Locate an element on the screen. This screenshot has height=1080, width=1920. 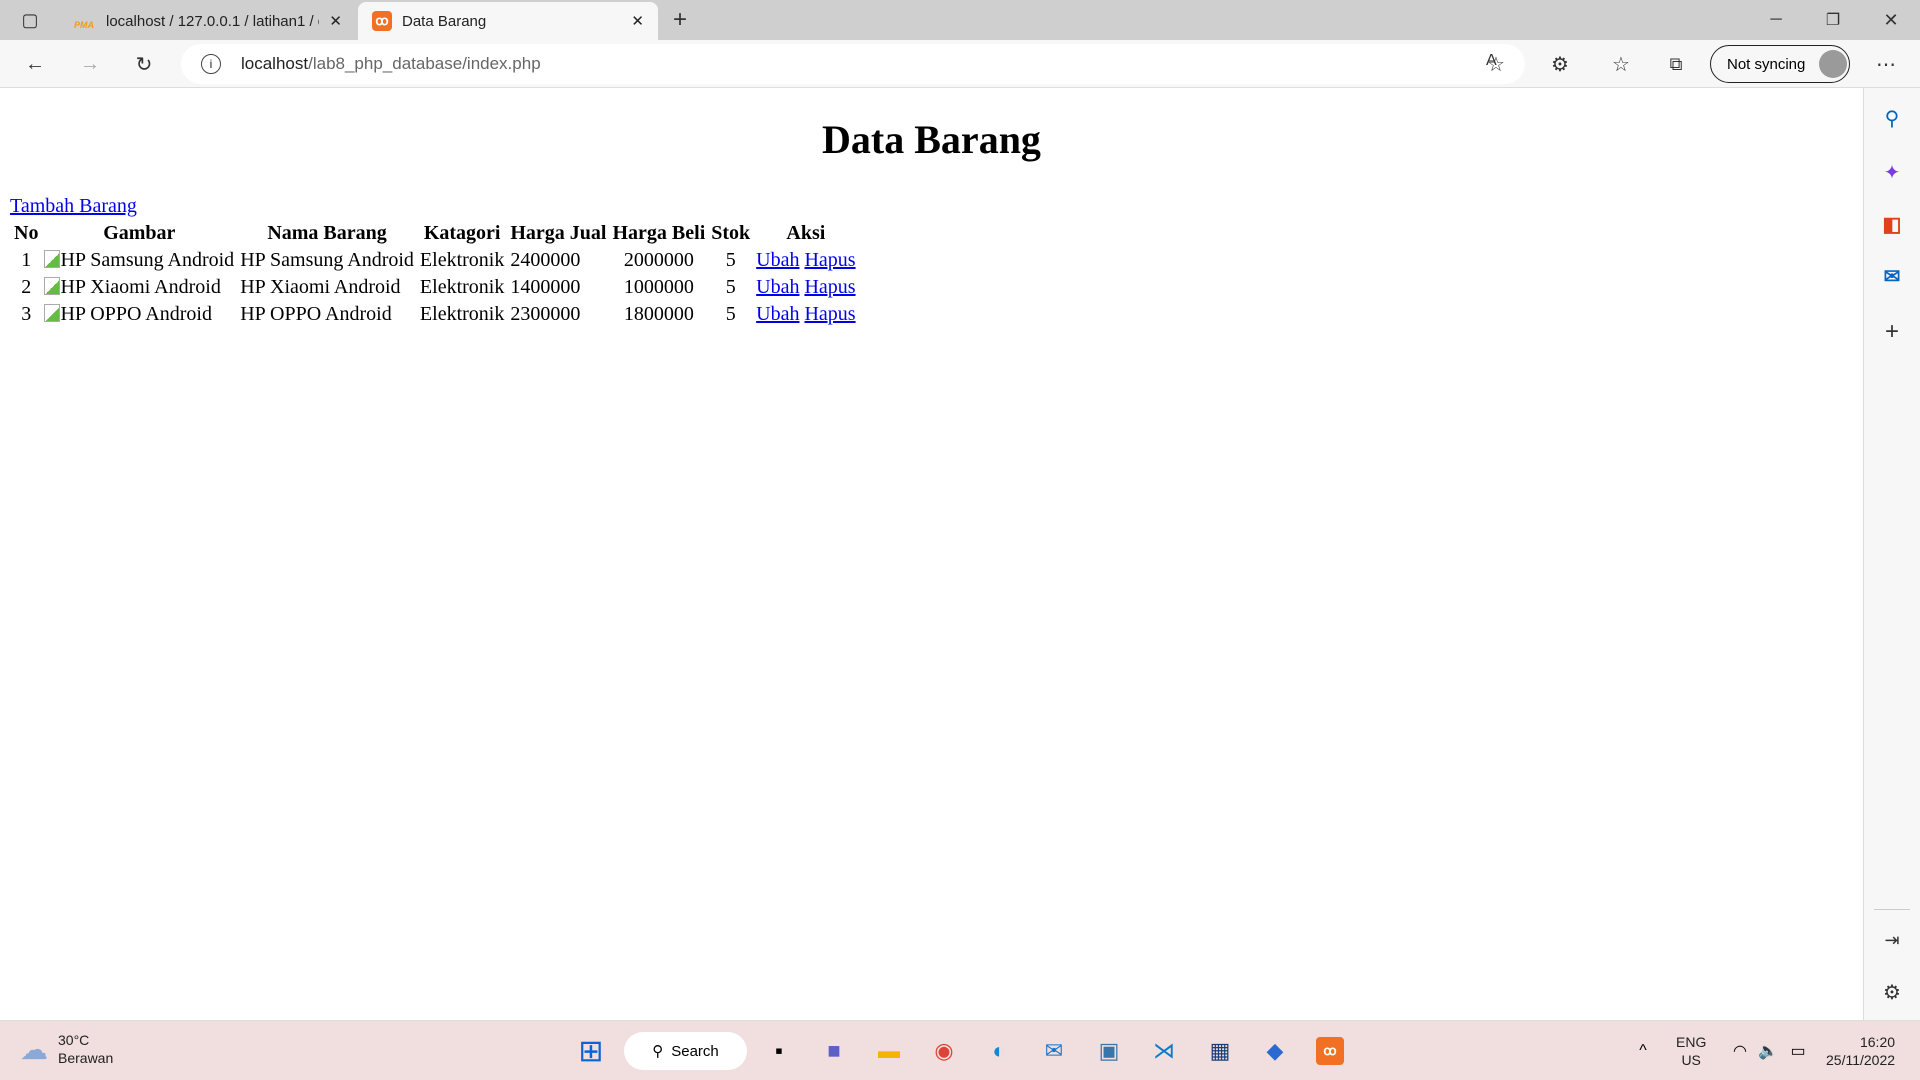
clock: 16:20 25/11/2022 is located at coordinates (1860, 1051).